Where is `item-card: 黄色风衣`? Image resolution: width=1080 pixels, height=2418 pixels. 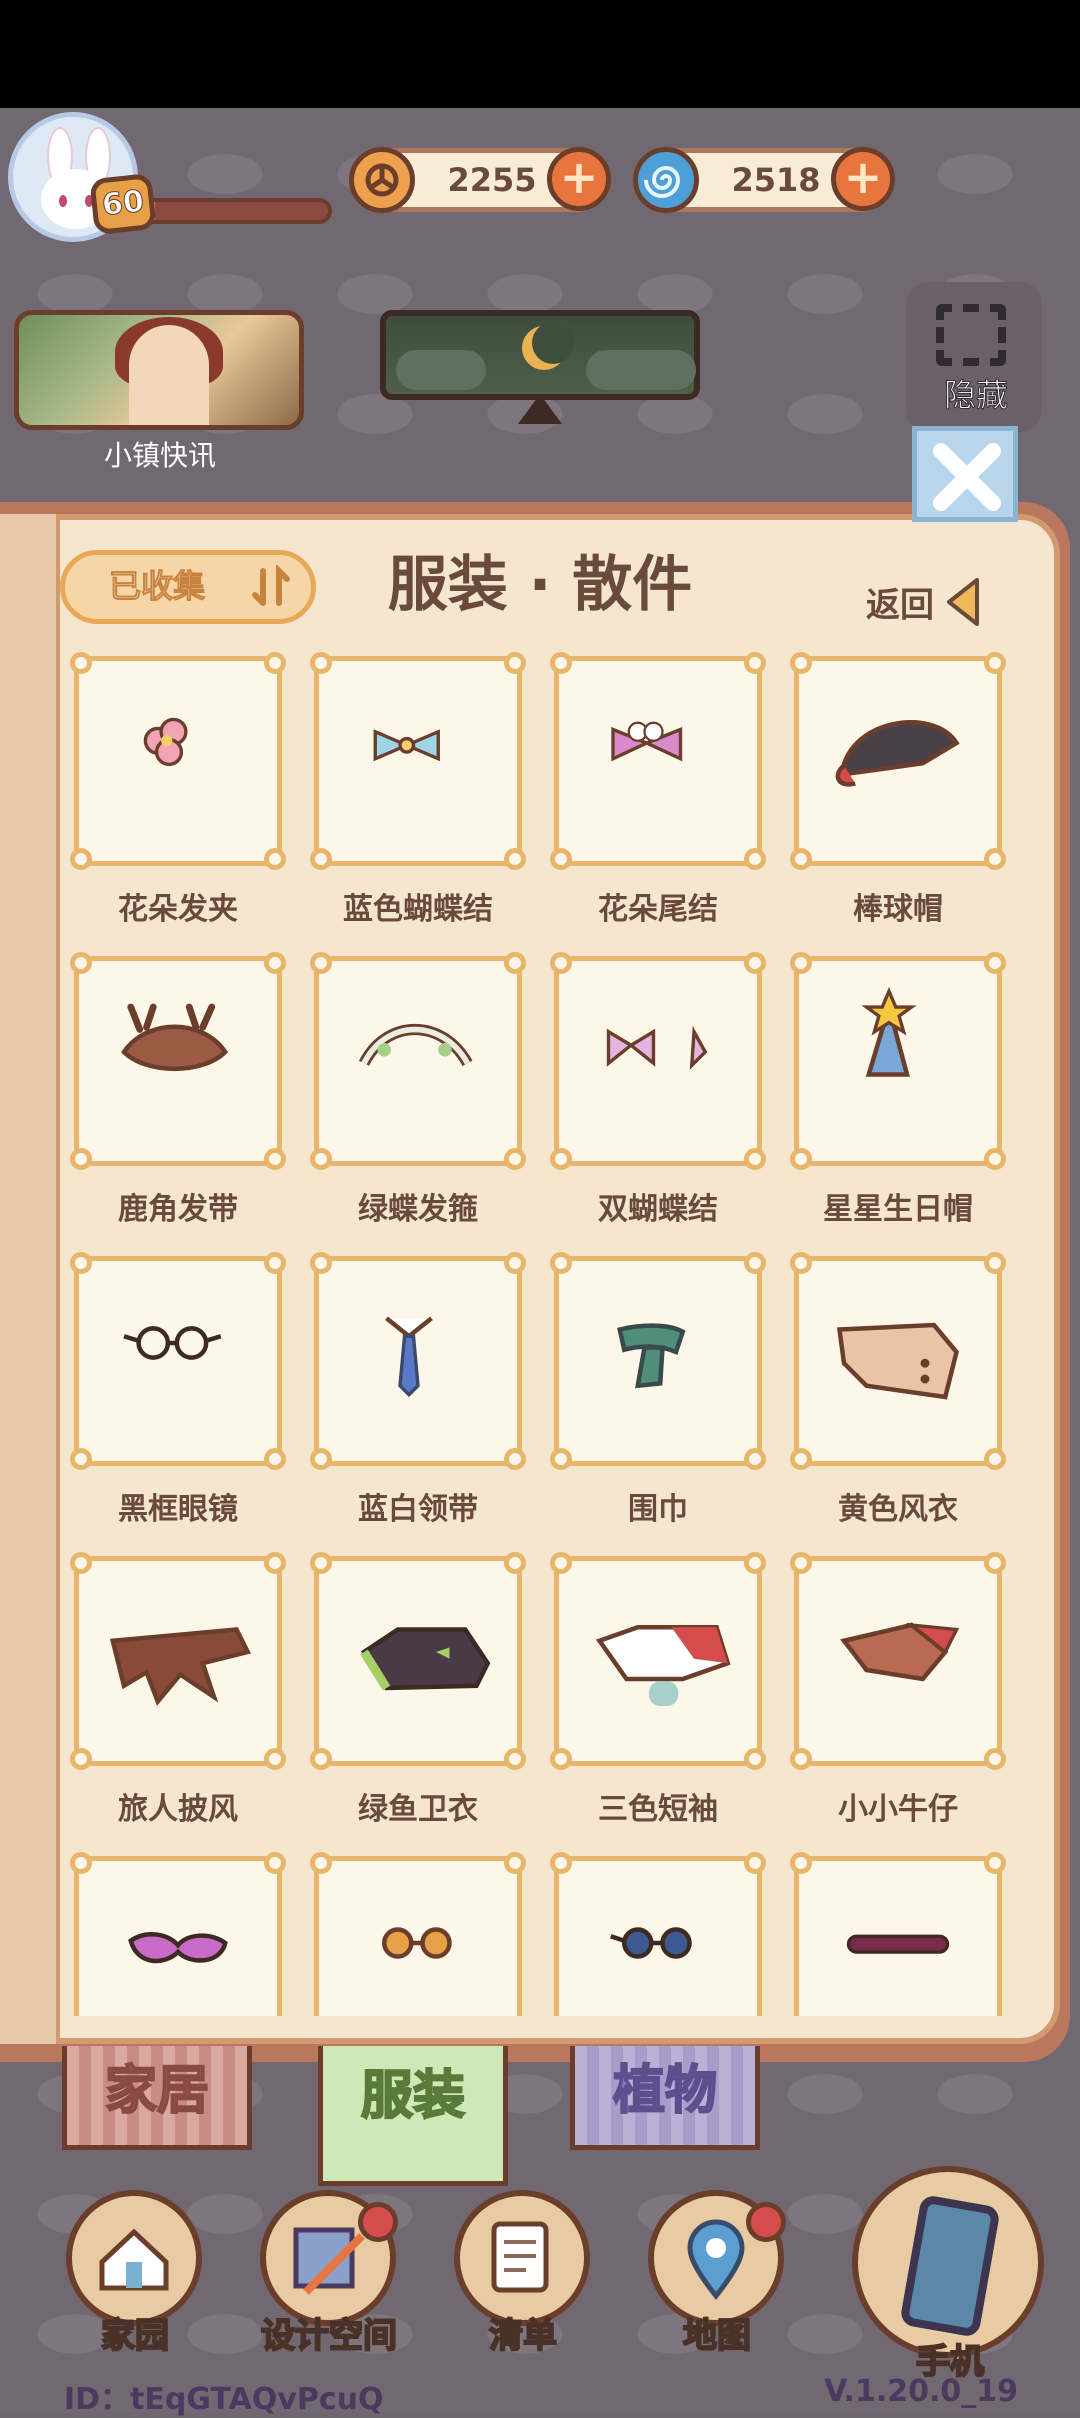
item-card: 黄色风衣 is located at coordinates (896, 1400).